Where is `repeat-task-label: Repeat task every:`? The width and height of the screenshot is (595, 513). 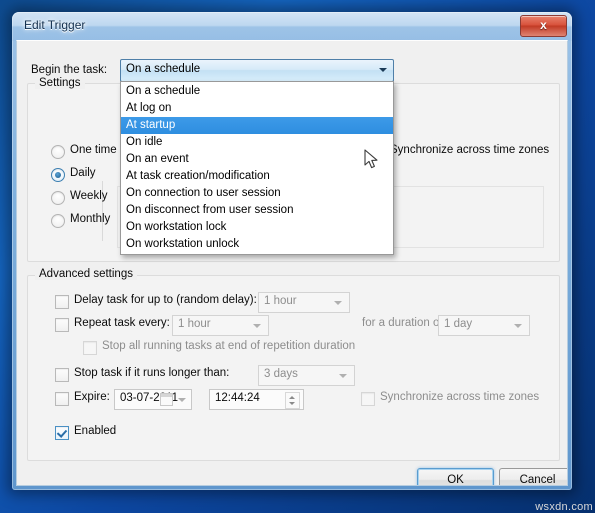 repeat-task-label: Repeat task every: is located at coordinates (122, 323).